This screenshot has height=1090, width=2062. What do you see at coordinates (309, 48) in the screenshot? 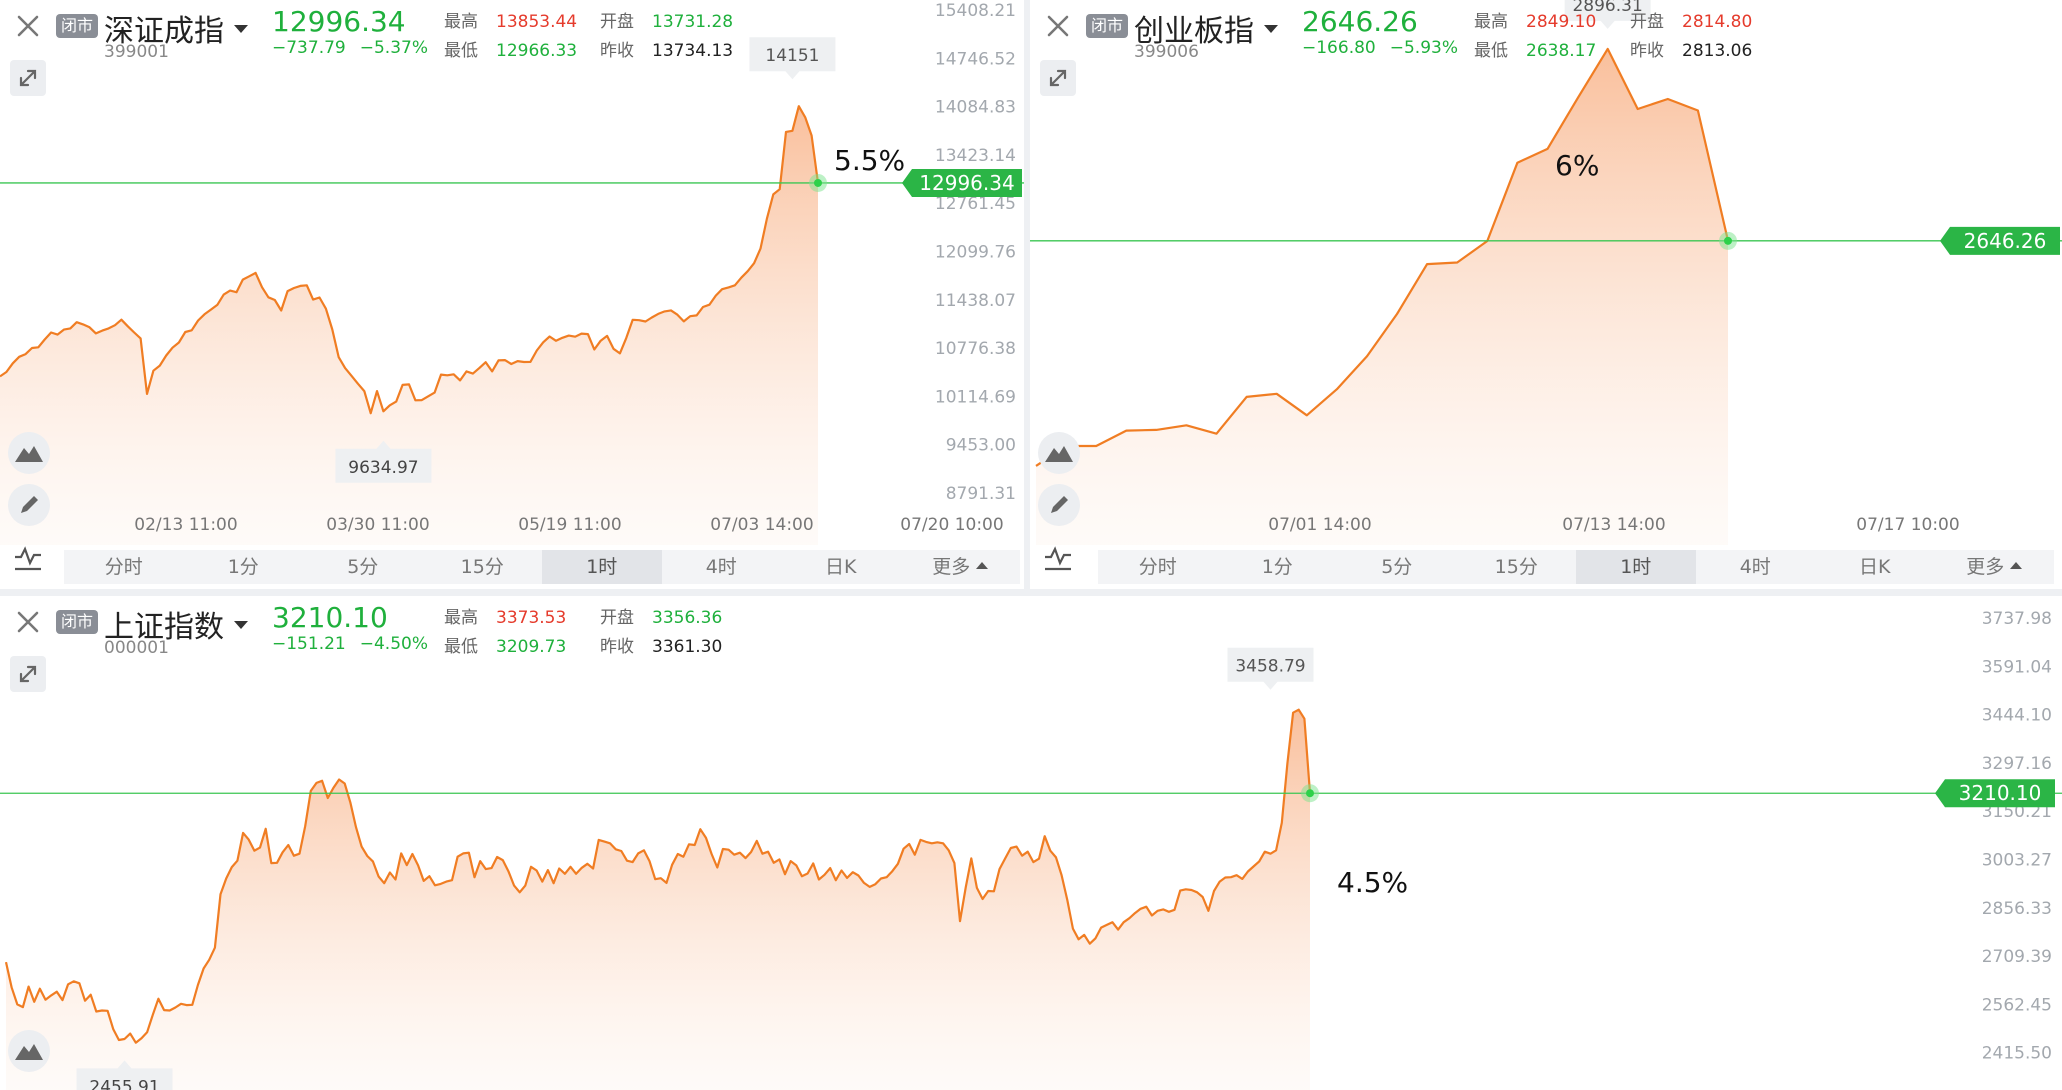
I see `change-value: −737.79` at bounding box center [309, 48].